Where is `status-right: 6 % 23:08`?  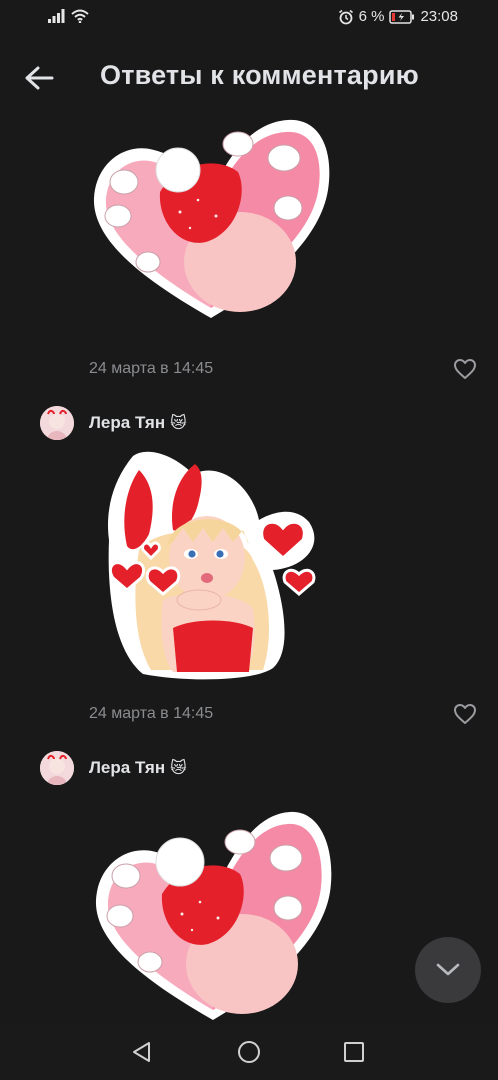 status-right: 6 % 23:08 is located at coordinates (398, 16).